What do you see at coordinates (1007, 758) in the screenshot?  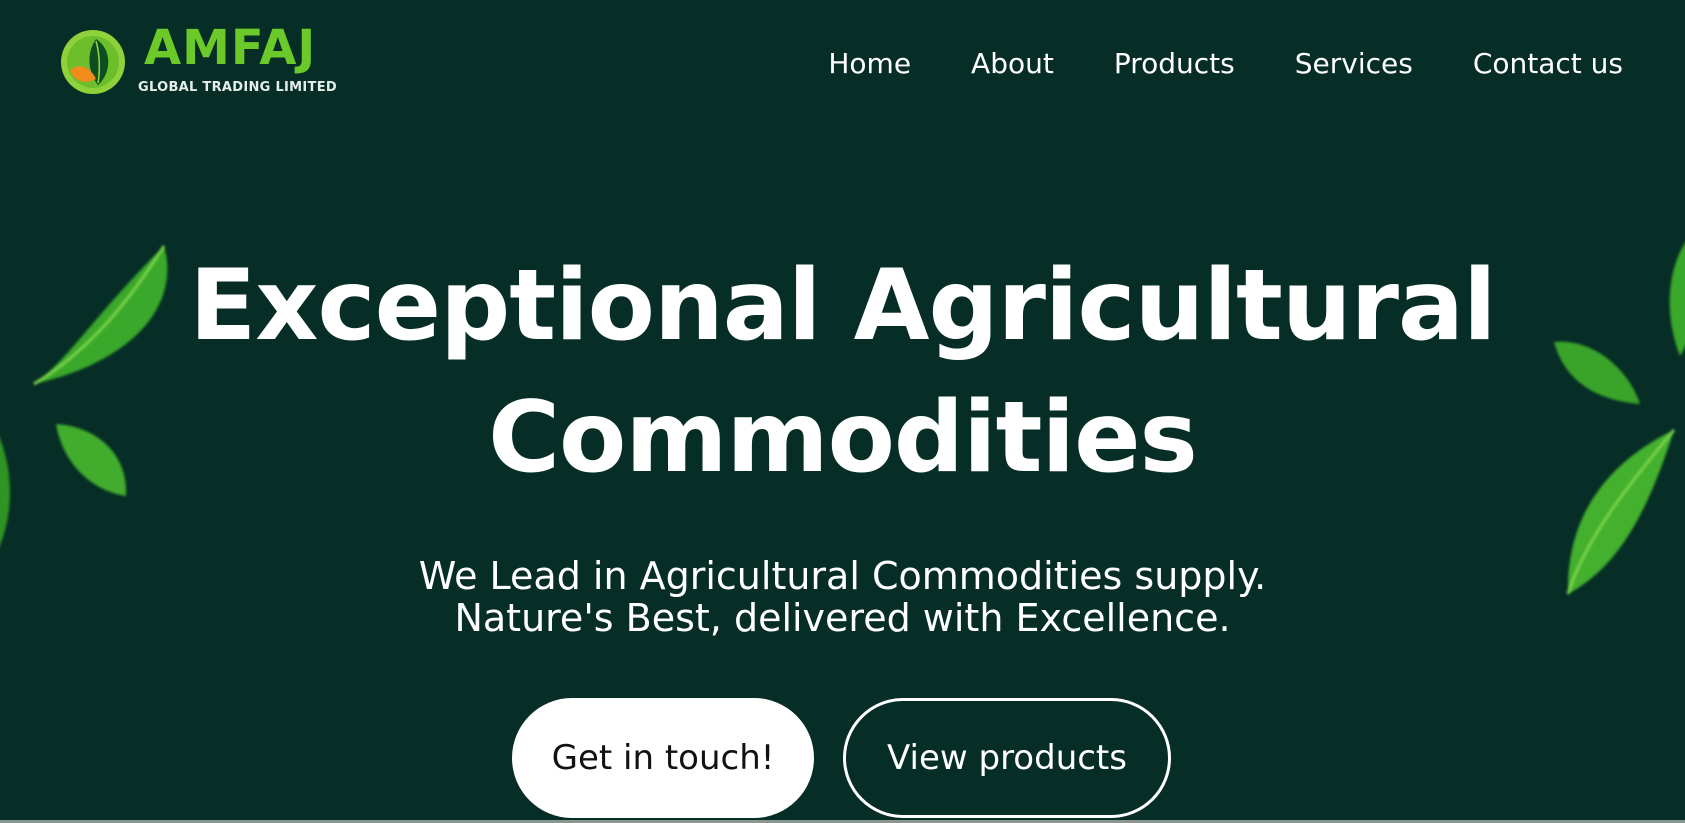 I see `view-products-button: View products` at bounding box center [1007, 758].